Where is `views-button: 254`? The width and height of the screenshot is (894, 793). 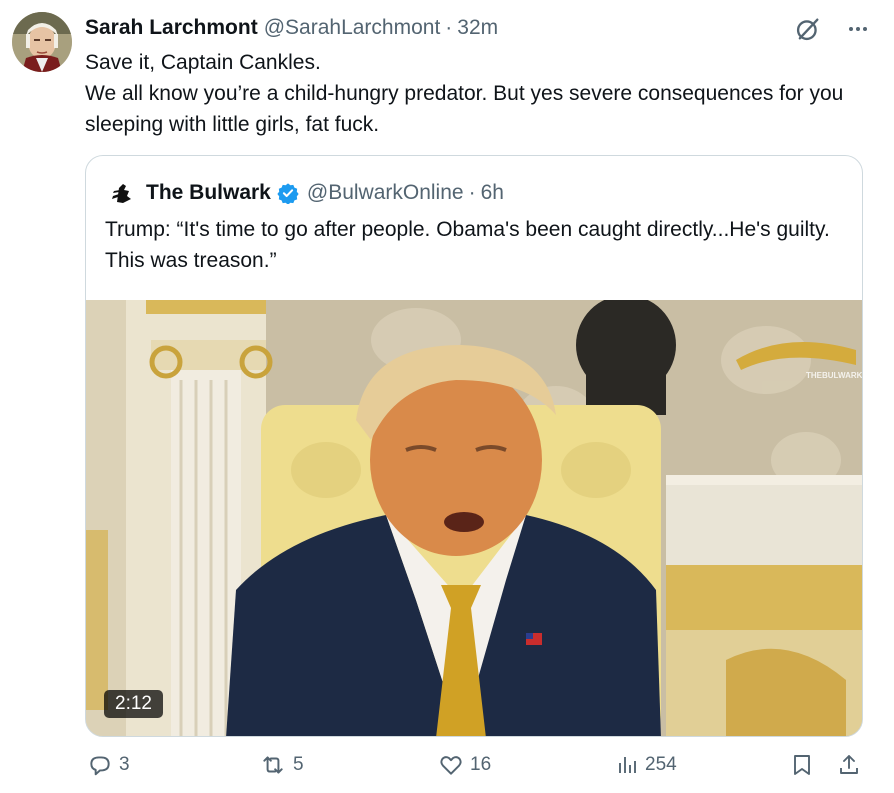 views-button: 254 is located at coordinates (646, 765).